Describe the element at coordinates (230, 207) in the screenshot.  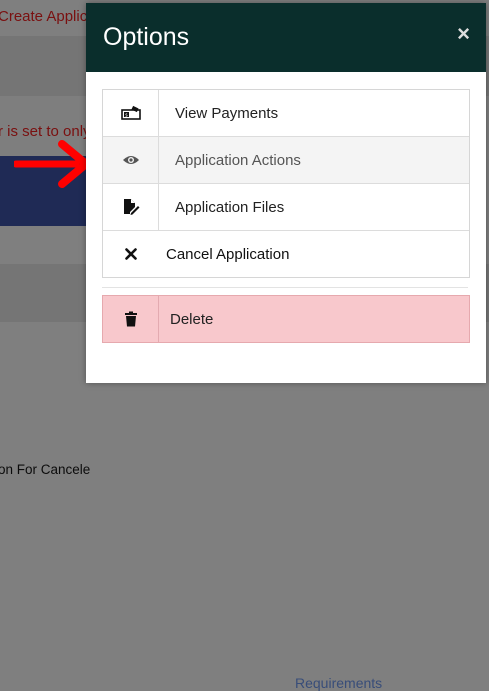
I see `menu-item-label: Application Files` at that location.